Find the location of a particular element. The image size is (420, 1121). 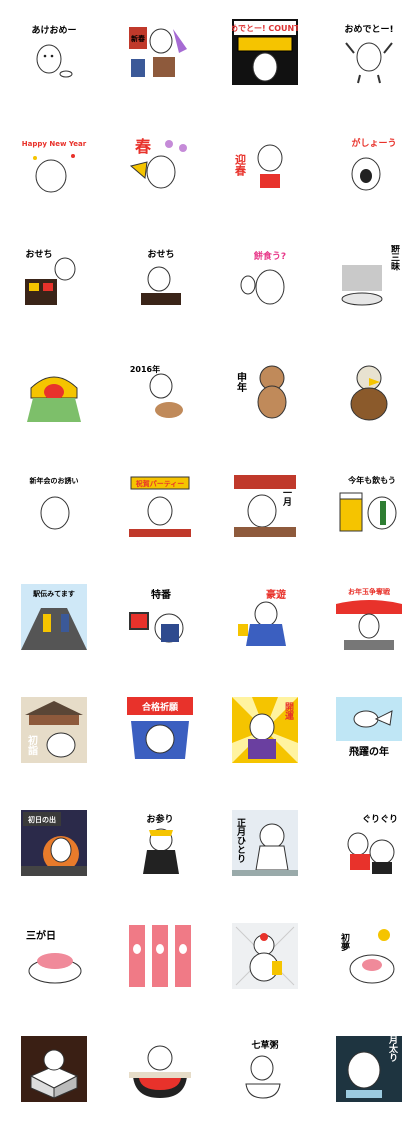

sticker-15: 申年 is located at coordinates (265, 391).